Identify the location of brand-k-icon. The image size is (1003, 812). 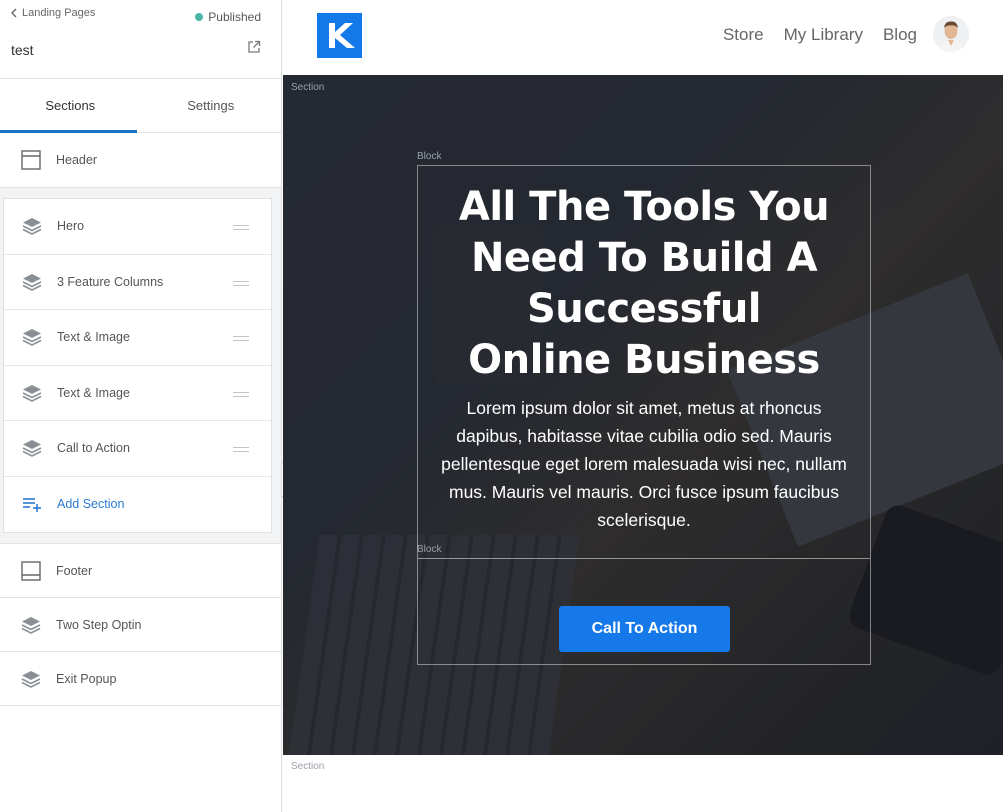
(342, 35).